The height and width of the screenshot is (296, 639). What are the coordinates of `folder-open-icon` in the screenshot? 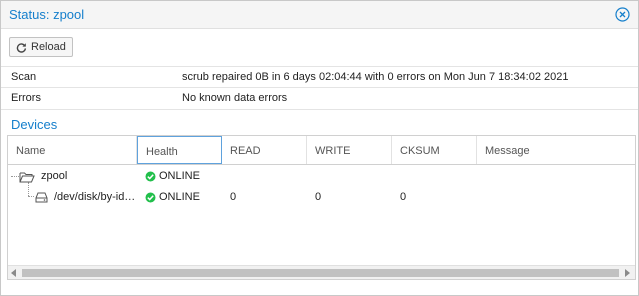 It's located at (27, 177).